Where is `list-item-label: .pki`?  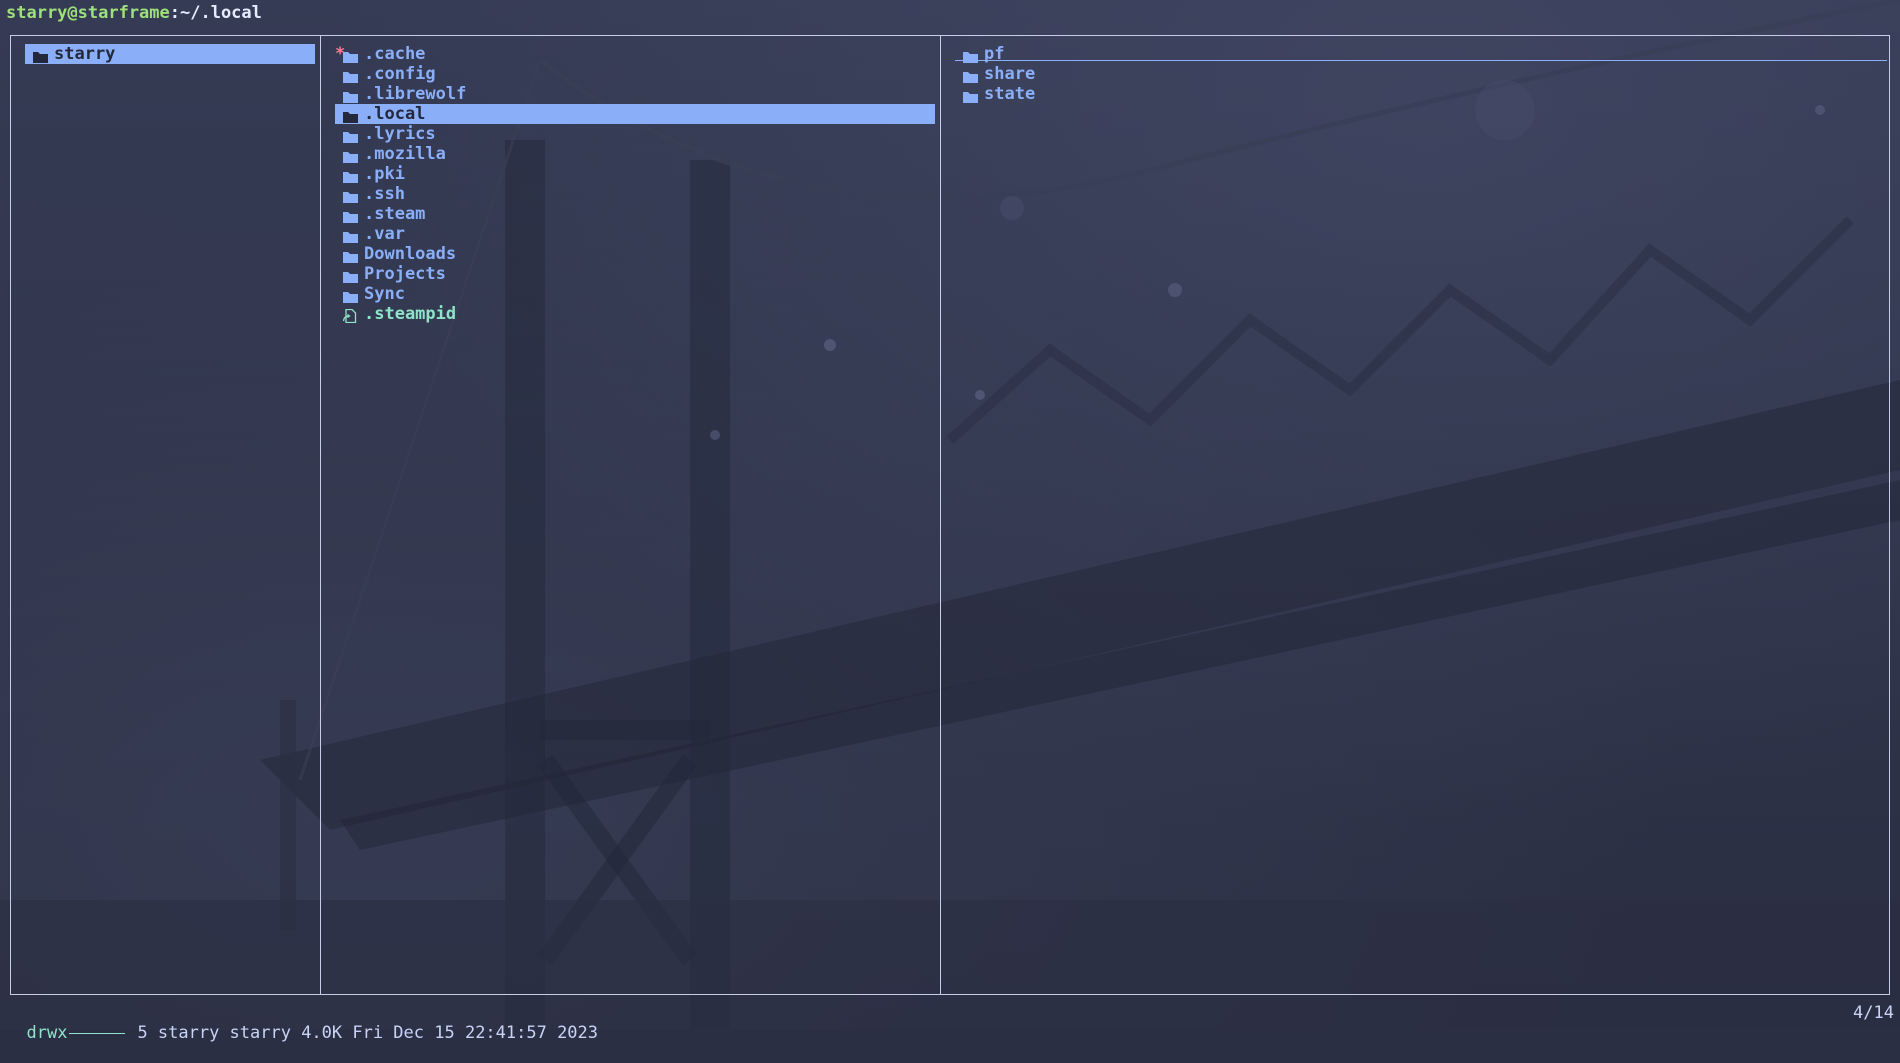
list-item-label: .pki is located at coordinates (384, 174).